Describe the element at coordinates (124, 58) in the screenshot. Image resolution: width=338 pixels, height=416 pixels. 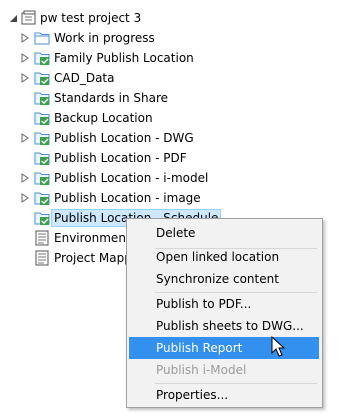
I see `tree-item-label: Family Publish Location` at that location.